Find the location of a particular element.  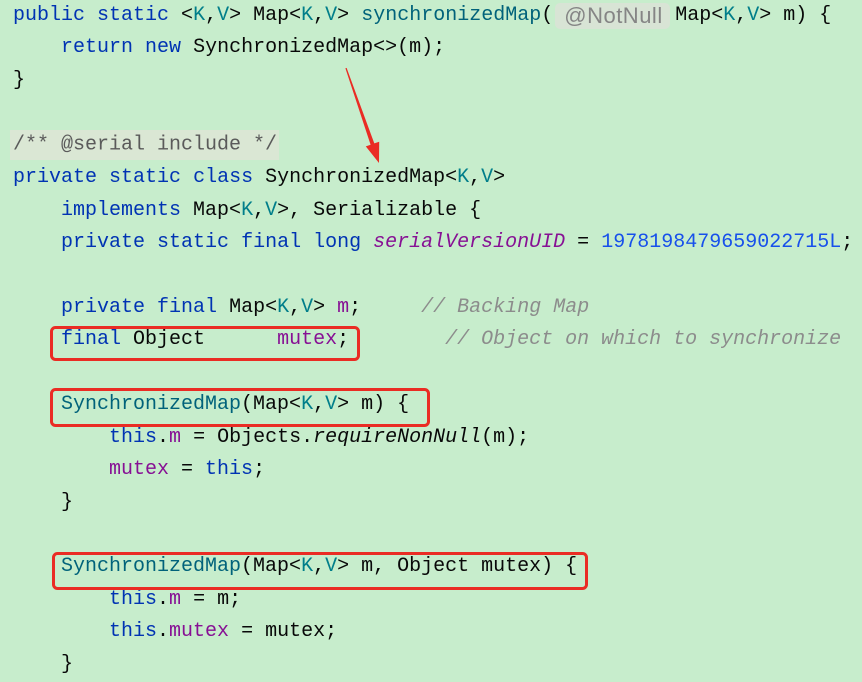

static-field-name-token: serialVersionUID is located at coordinates (469, 242).